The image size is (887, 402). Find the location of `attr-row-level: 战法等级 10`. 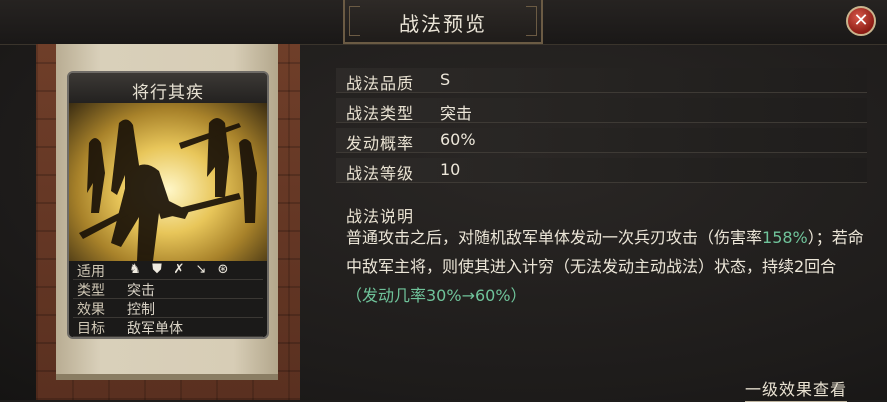

attr-row-level: 战法等级 10 is located at coordinates (601, 170).